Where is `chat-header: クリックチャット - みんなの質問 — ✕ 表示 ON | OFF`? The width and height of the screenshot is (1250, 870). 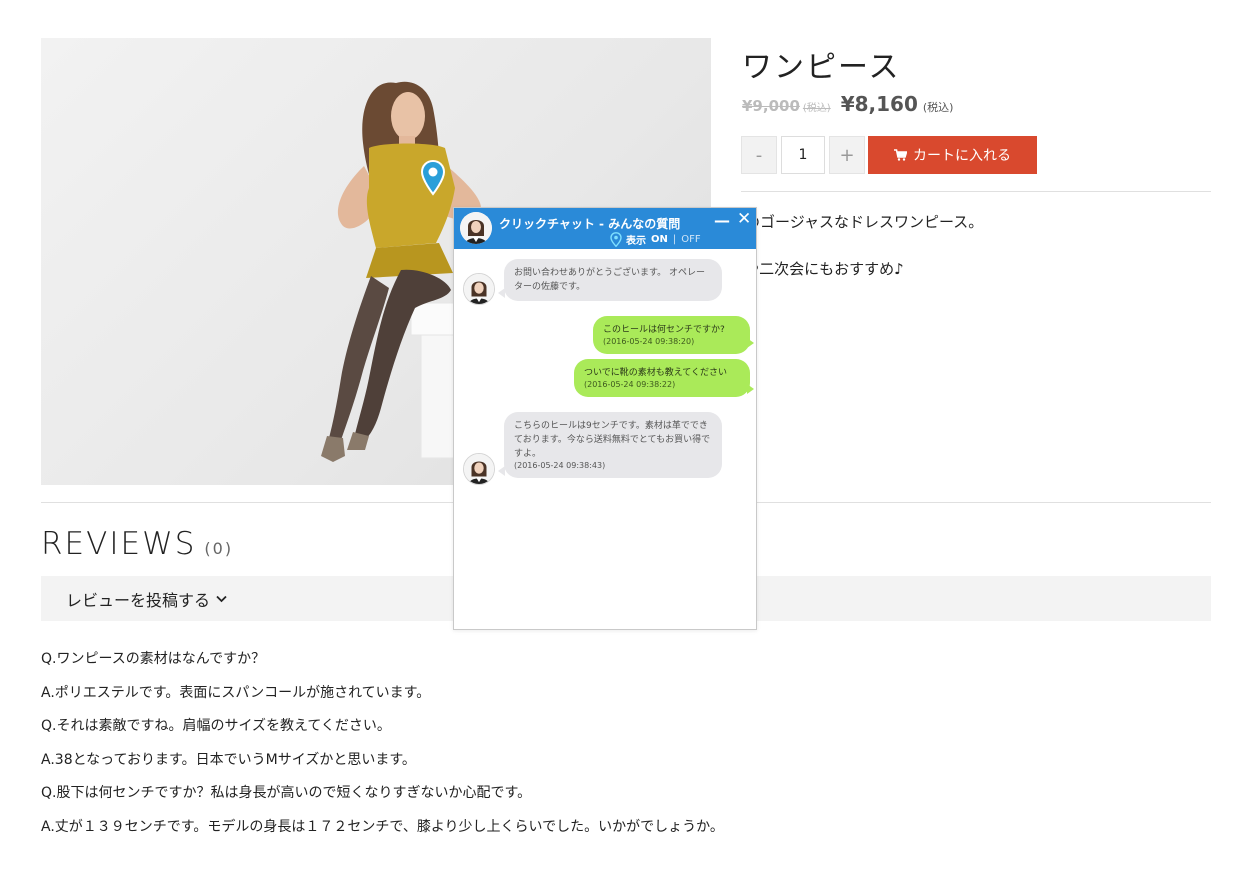 chat-header: クリックチャット - みんなの質問 — ✕ 表示 ON | OFF is located at coordinates (605, 228).